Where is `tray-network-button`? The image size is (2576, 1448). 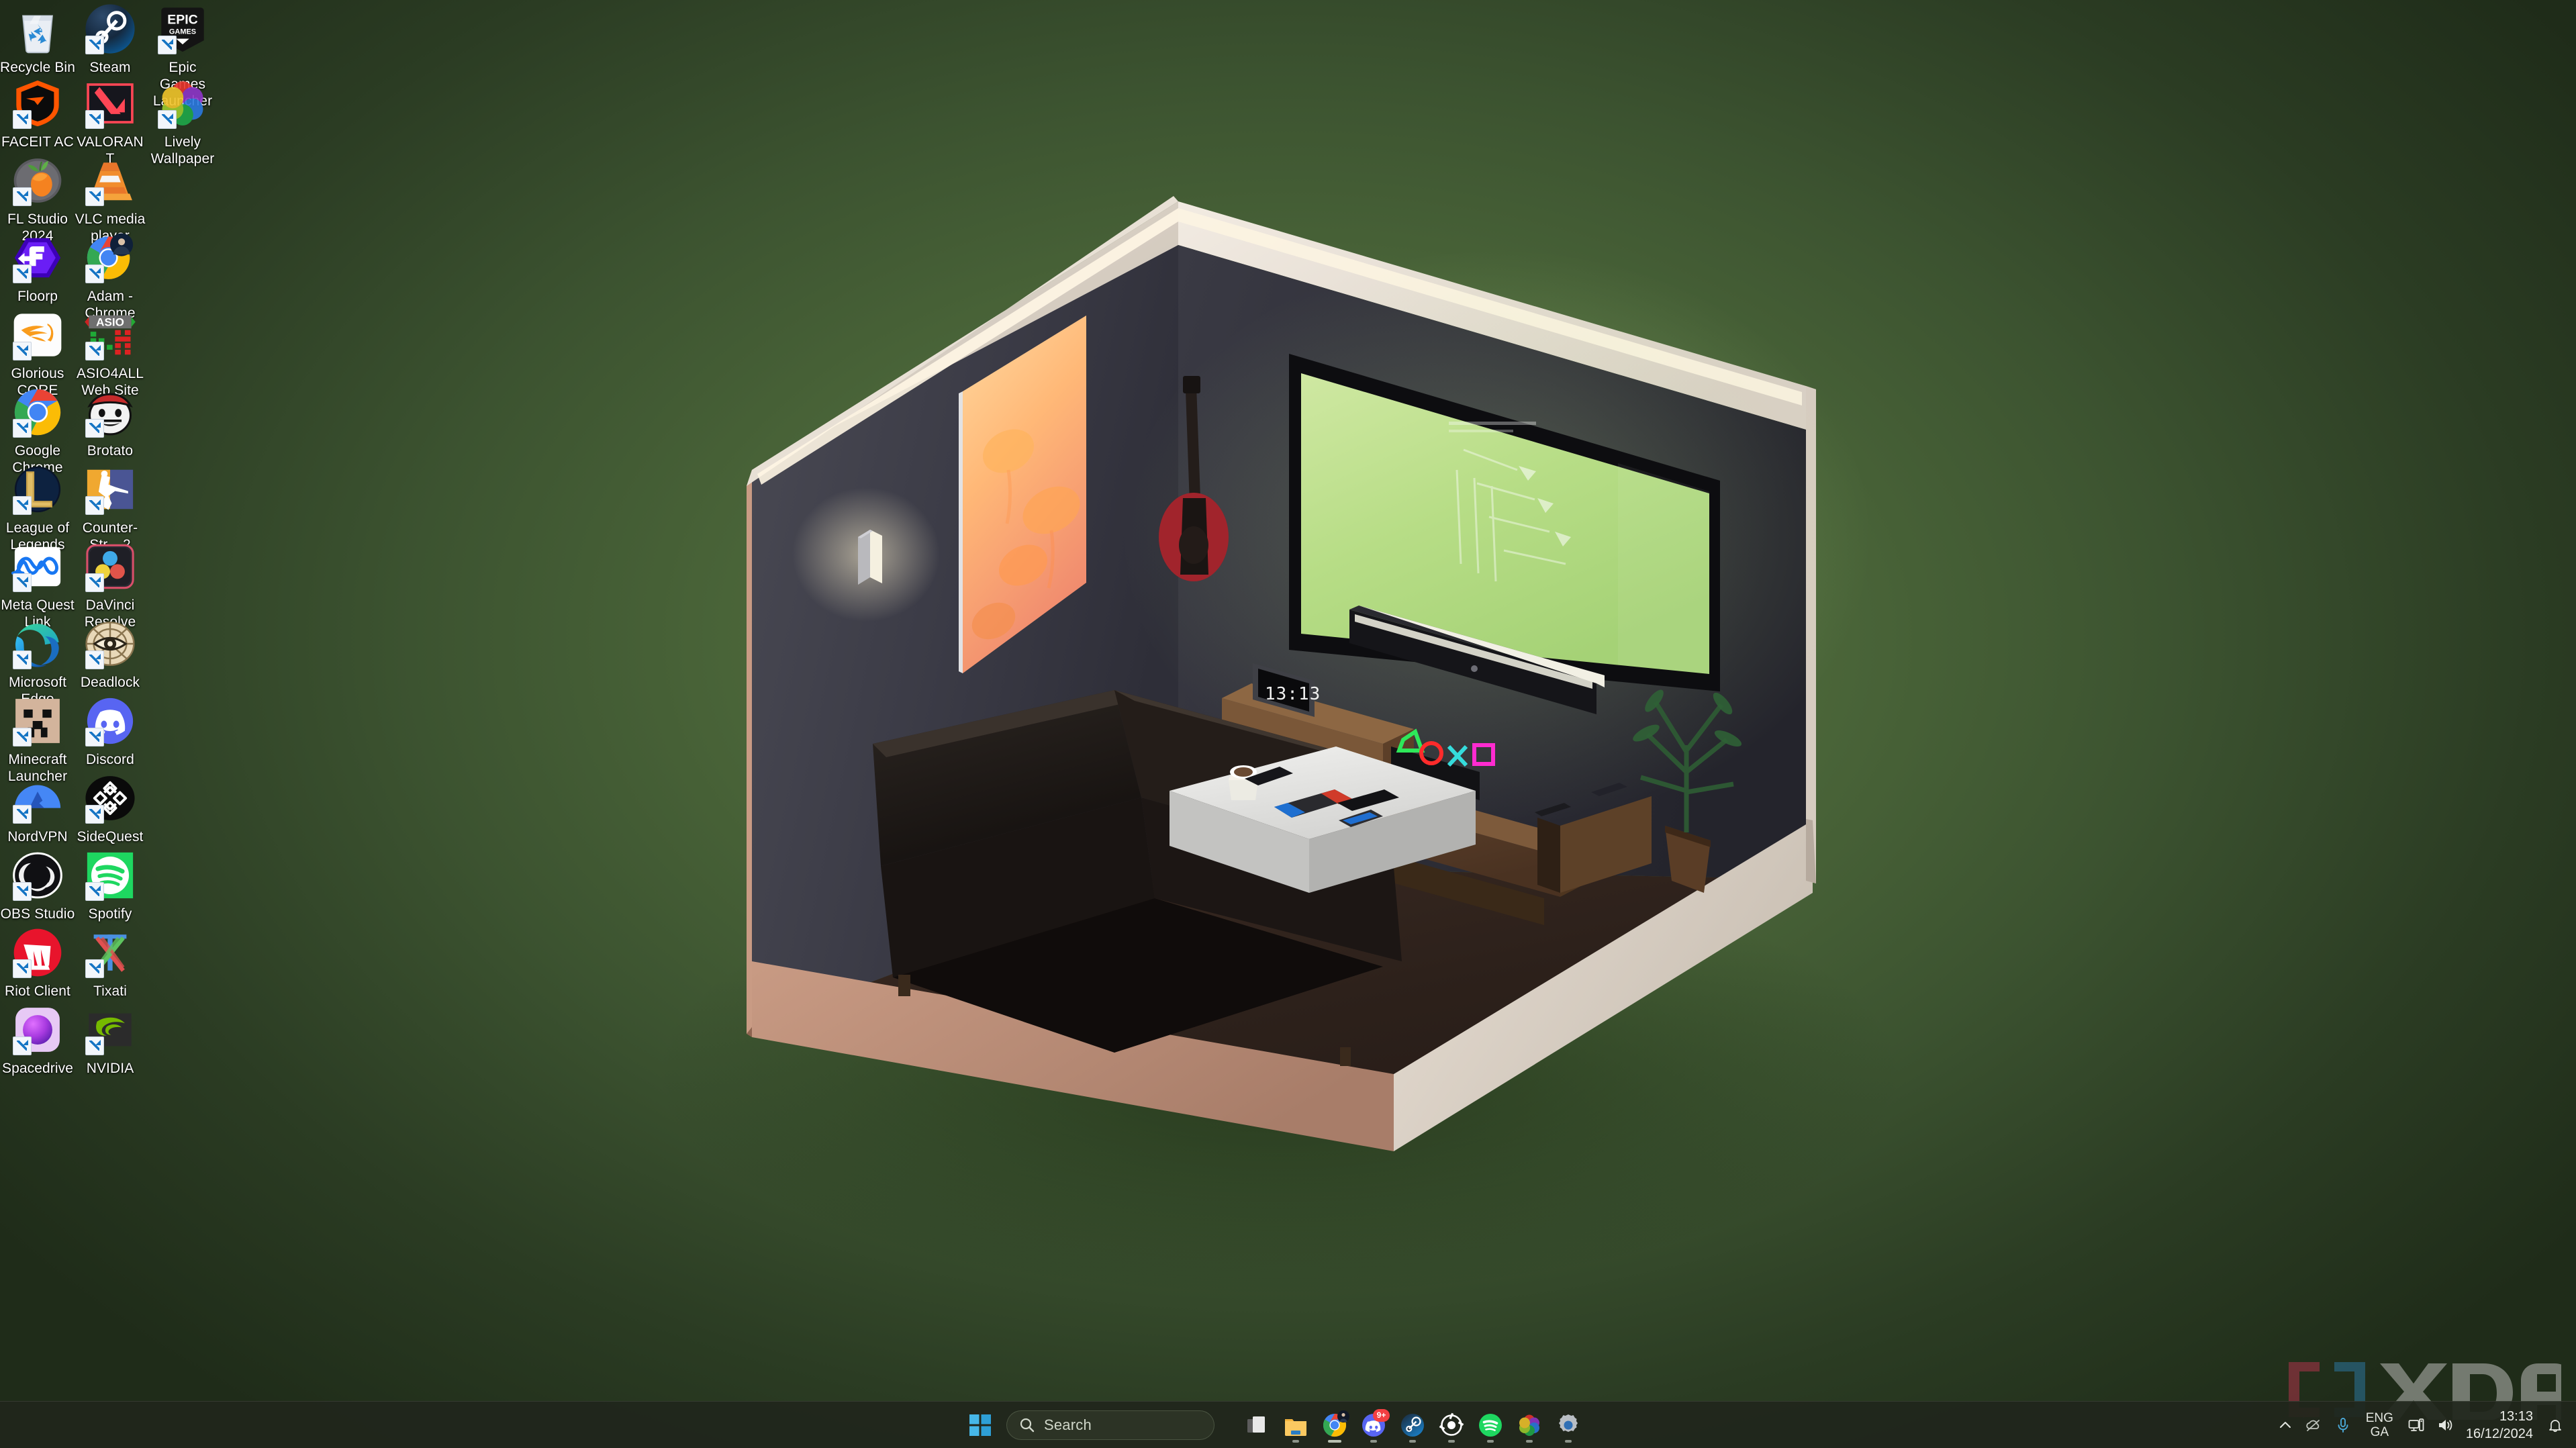
tray-network-button is located at coordinates (2416, 1425).